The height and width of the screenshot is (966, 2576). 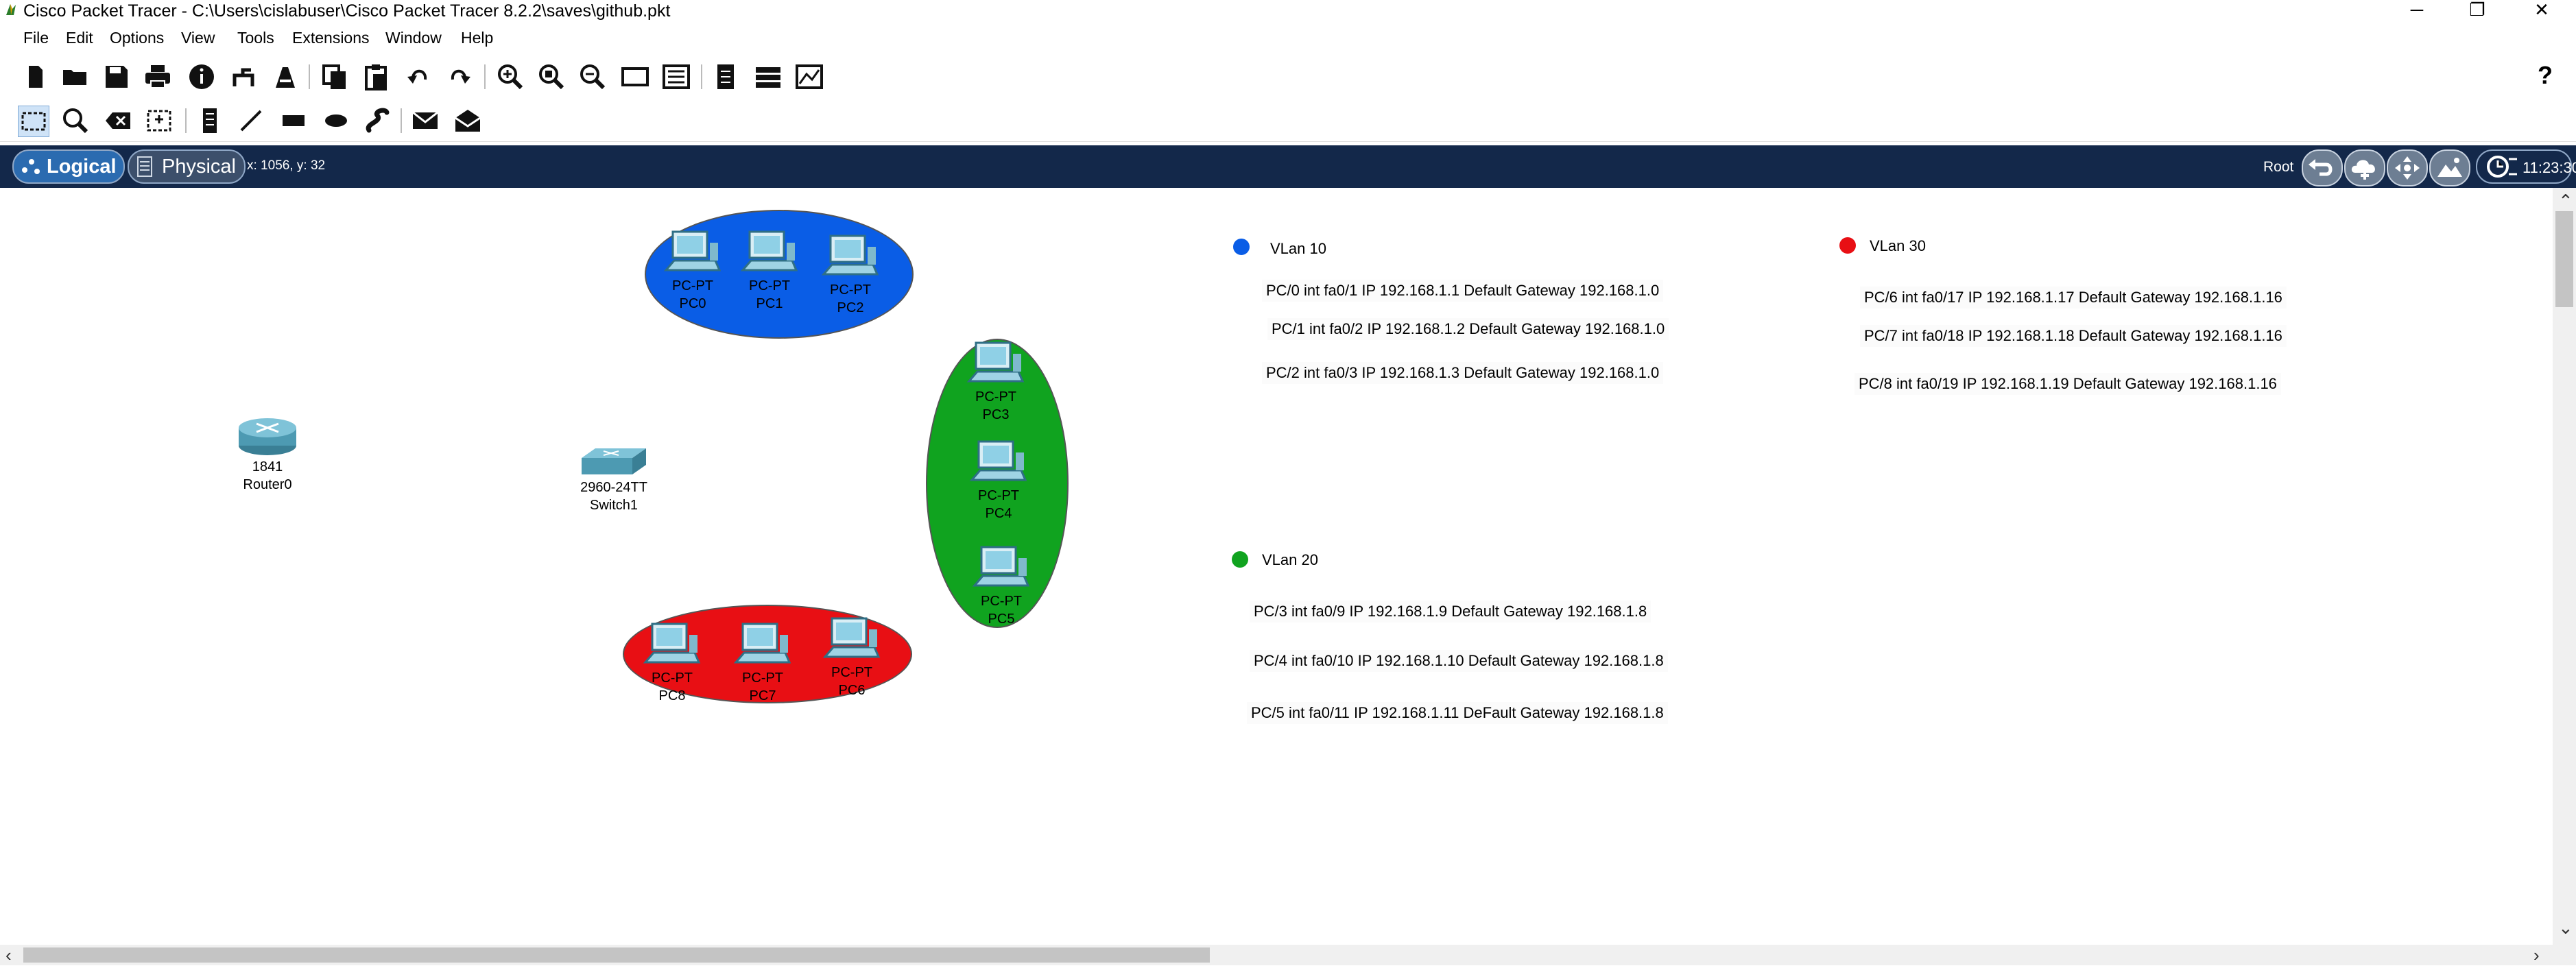 What do you see at coordinates (255, 37) in the screenshot?
I see `menu-tools: Tools` at bounding box center [255, 37].